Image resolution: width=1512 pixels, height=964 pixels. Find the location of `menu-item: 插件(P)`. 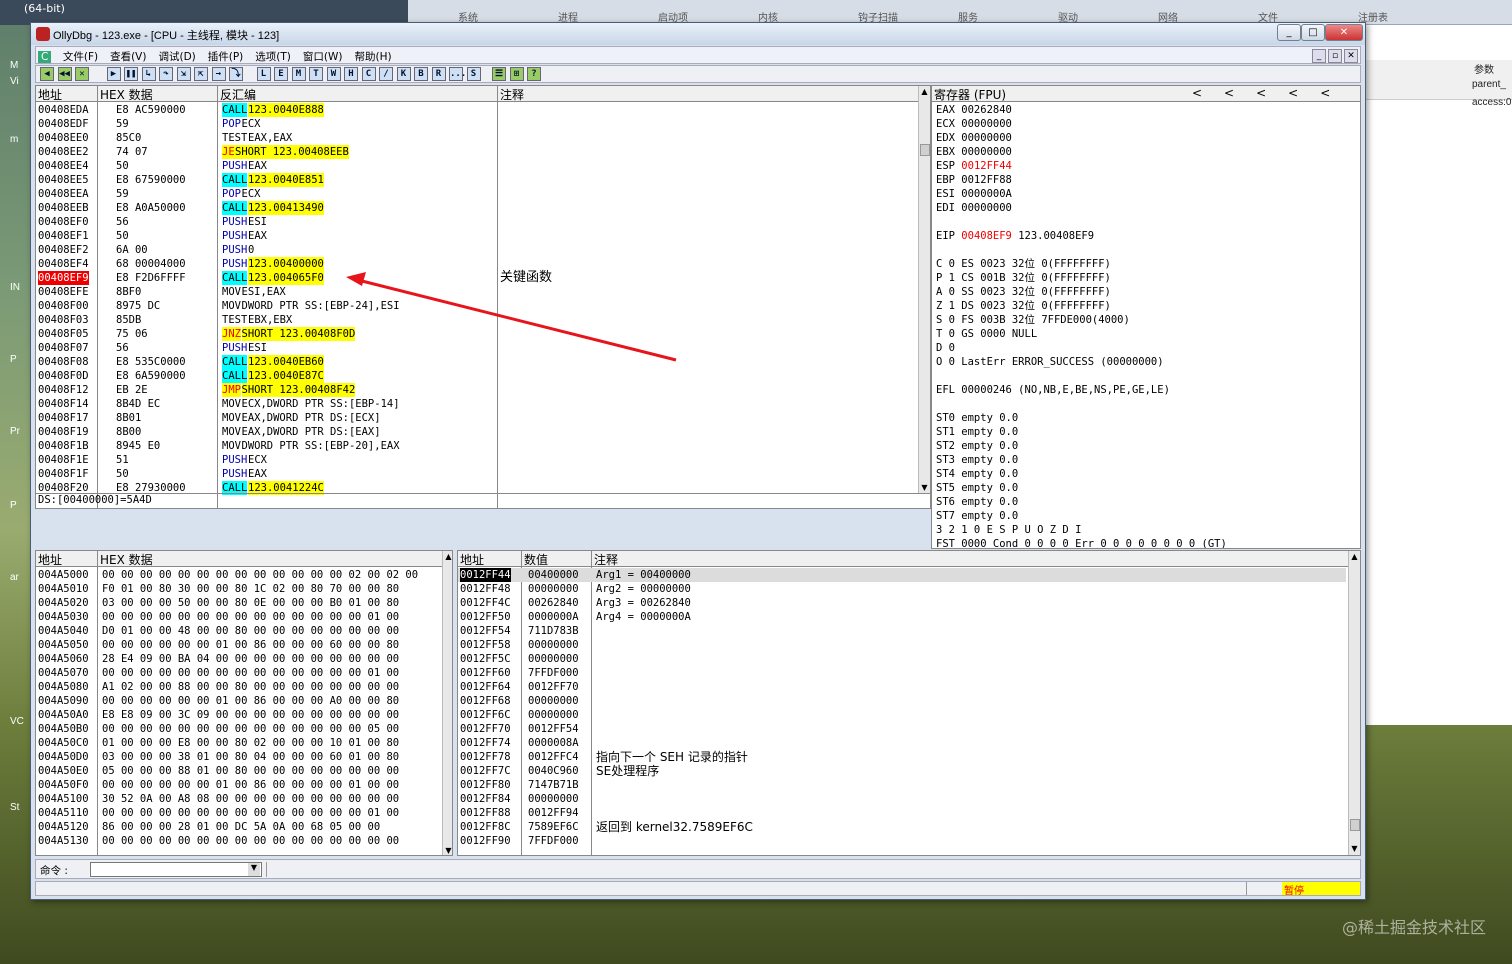

menu-item: 插件(P) is located at coordinates (226, 56).